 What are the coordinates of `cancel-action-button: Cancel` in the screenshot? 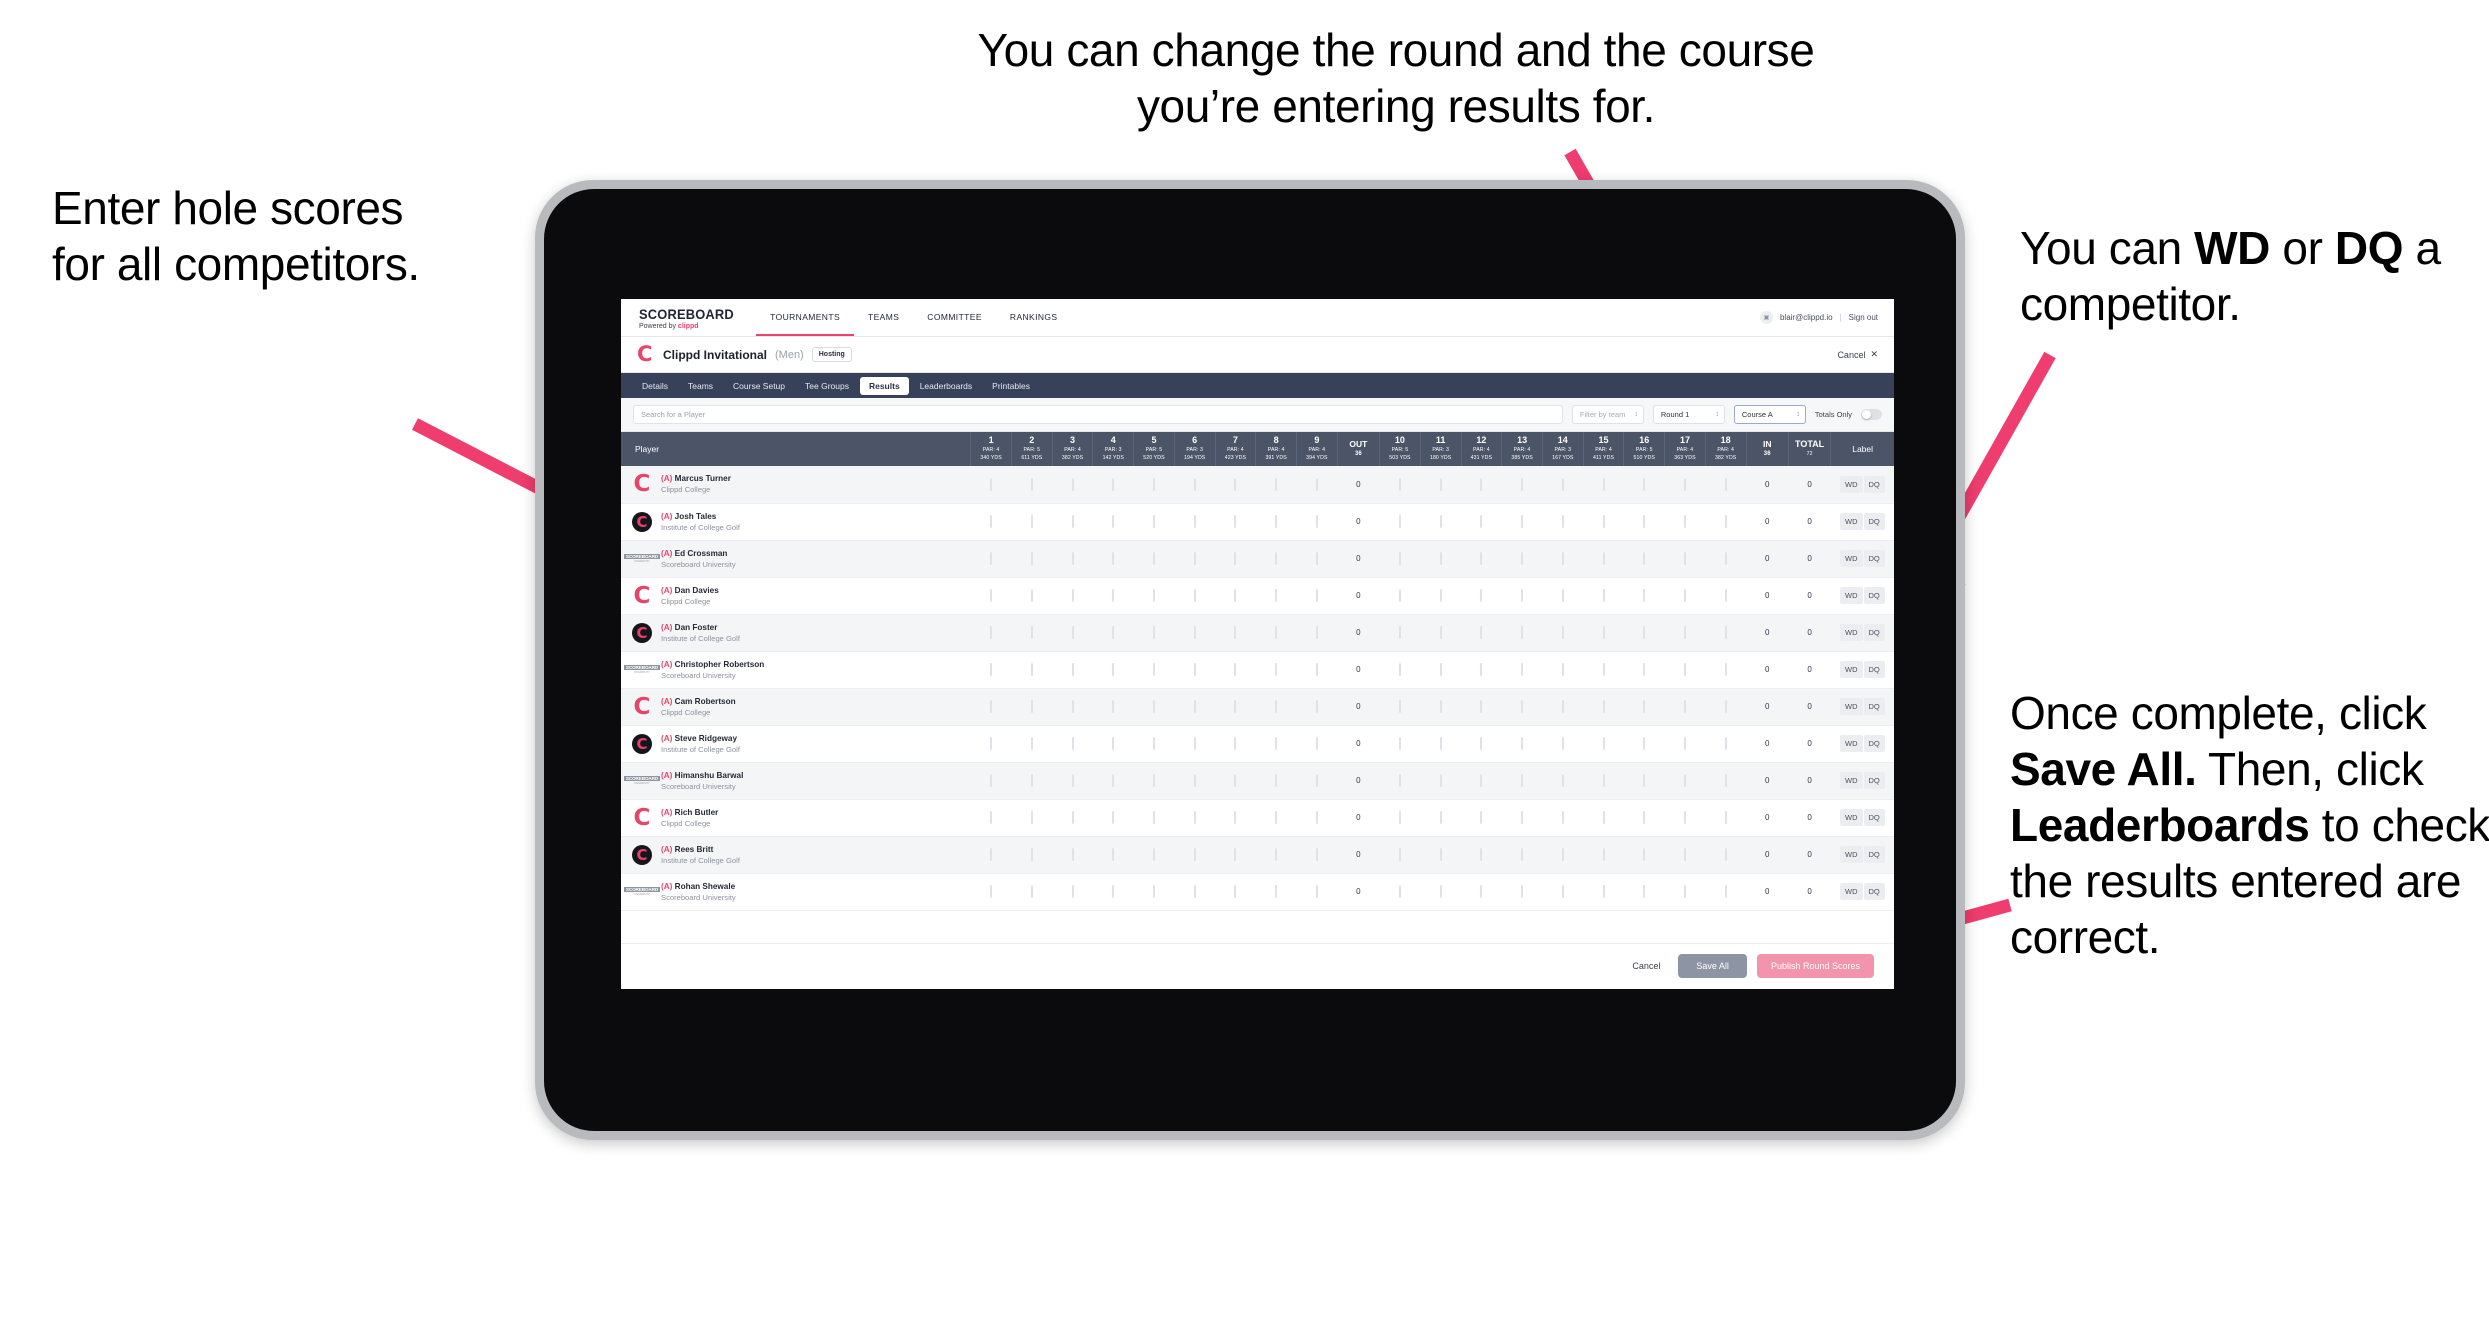 It's located at (1646, 966).